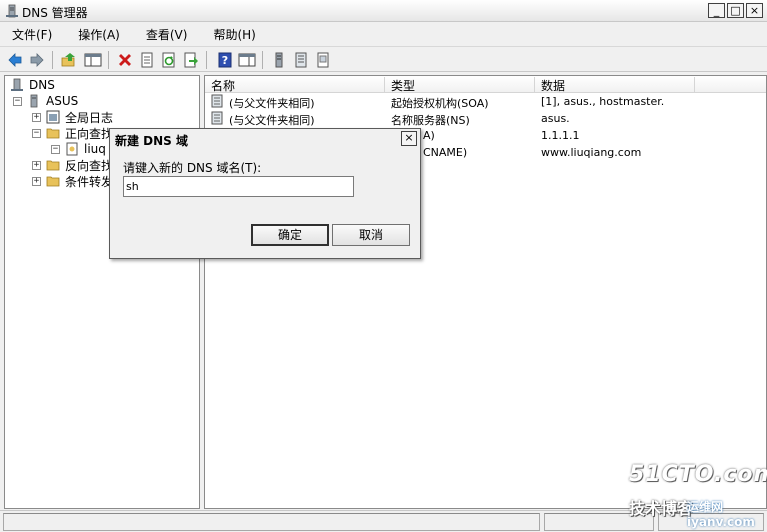 Image resolution: width=767 pixels, height=532 pixels. What do you see at coordinates (754, 10) in the screenshot?
I see `close-button: ×` at bounding box center [754, 10].